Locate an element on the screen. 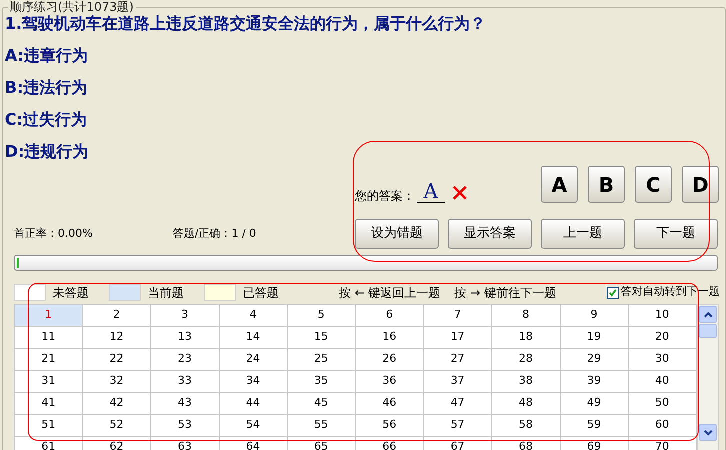  question-number-cell: 51 is located at coordinates (49, 426).